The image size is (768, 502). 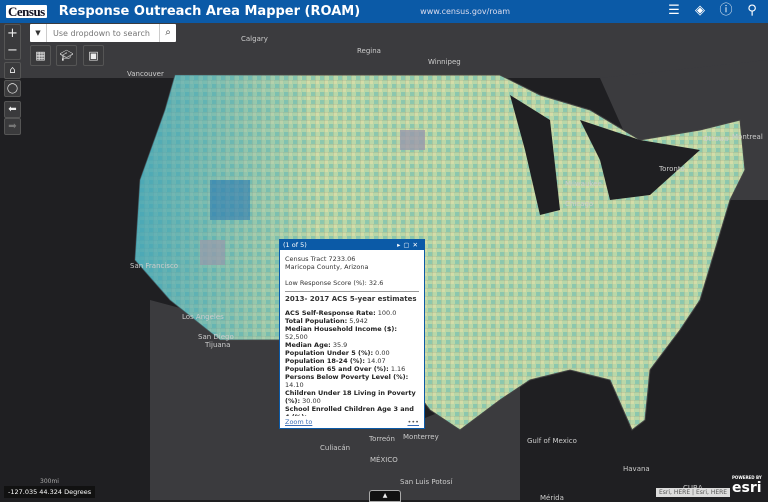 I want to click on field-label: Population 18-24 (%):, so click(x=325, y=361).